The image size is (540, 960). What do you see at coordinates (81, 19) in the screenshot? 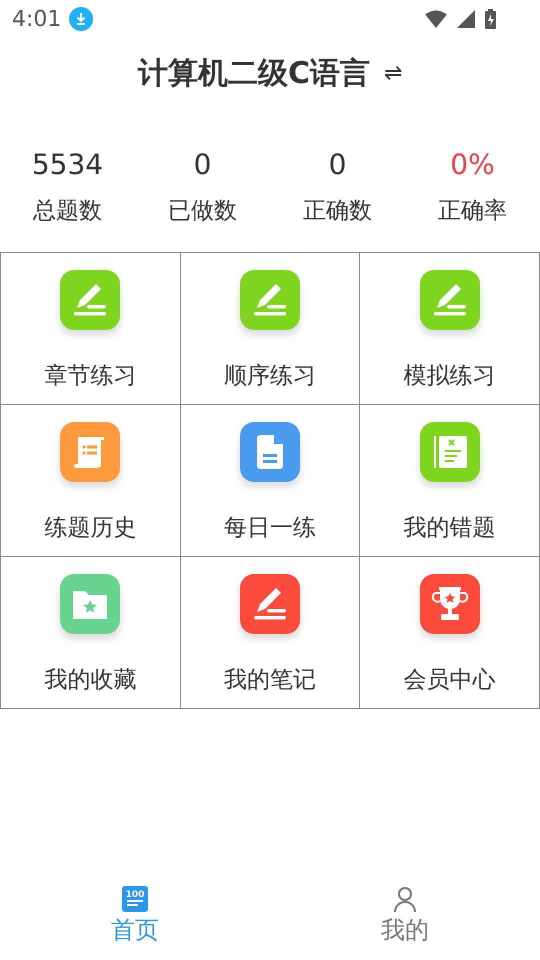
I see `download-icon` at bounding box center [81, 19].